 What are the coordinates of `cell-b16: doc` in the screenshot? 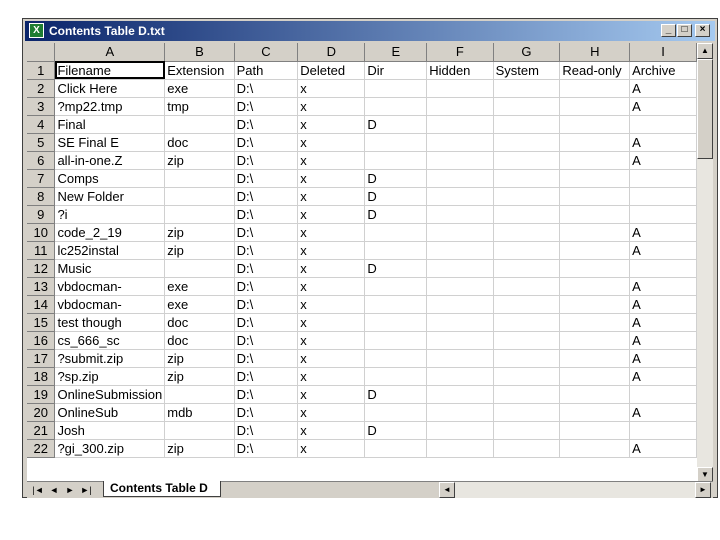 It's located at (199, 340).